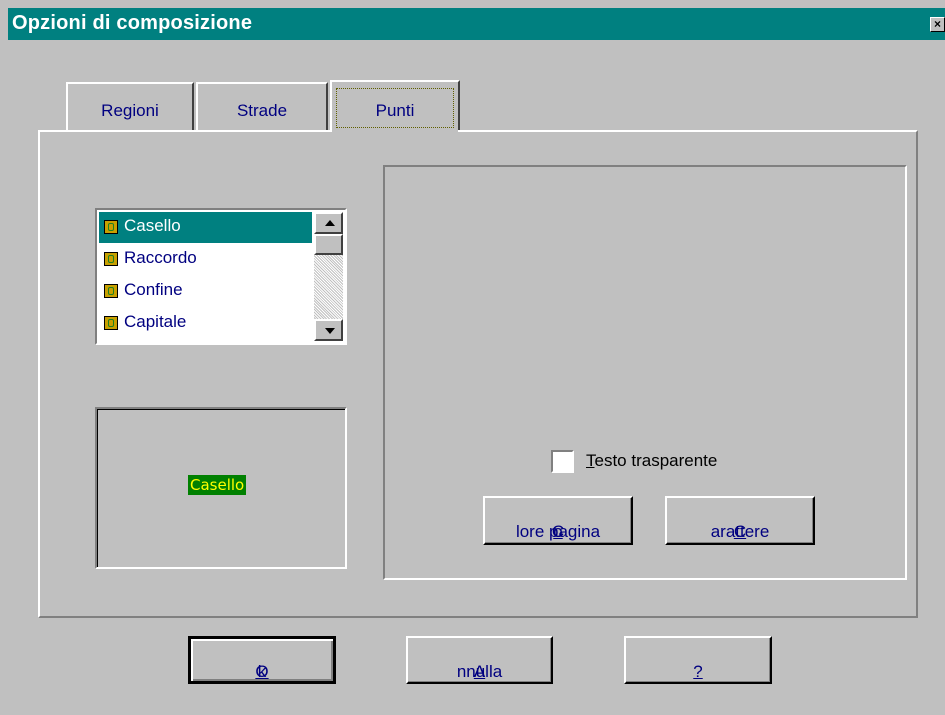 The height and width of the screenshot is (715, 945). Describe the element at coordinates (328, 244) in the screenshot. I see `scroll-thumb` at that location.